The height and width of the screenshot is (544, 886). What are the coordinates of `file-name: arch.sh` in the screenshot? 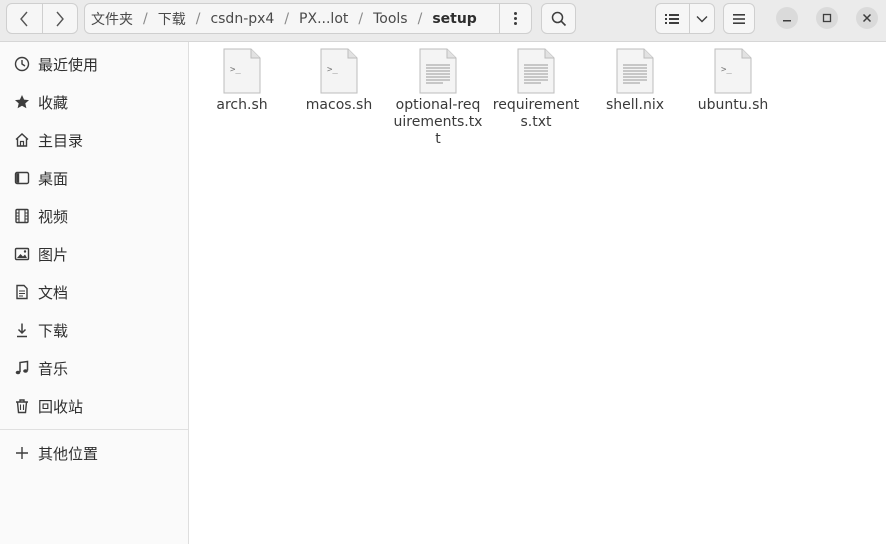 It's located at (242, 105).